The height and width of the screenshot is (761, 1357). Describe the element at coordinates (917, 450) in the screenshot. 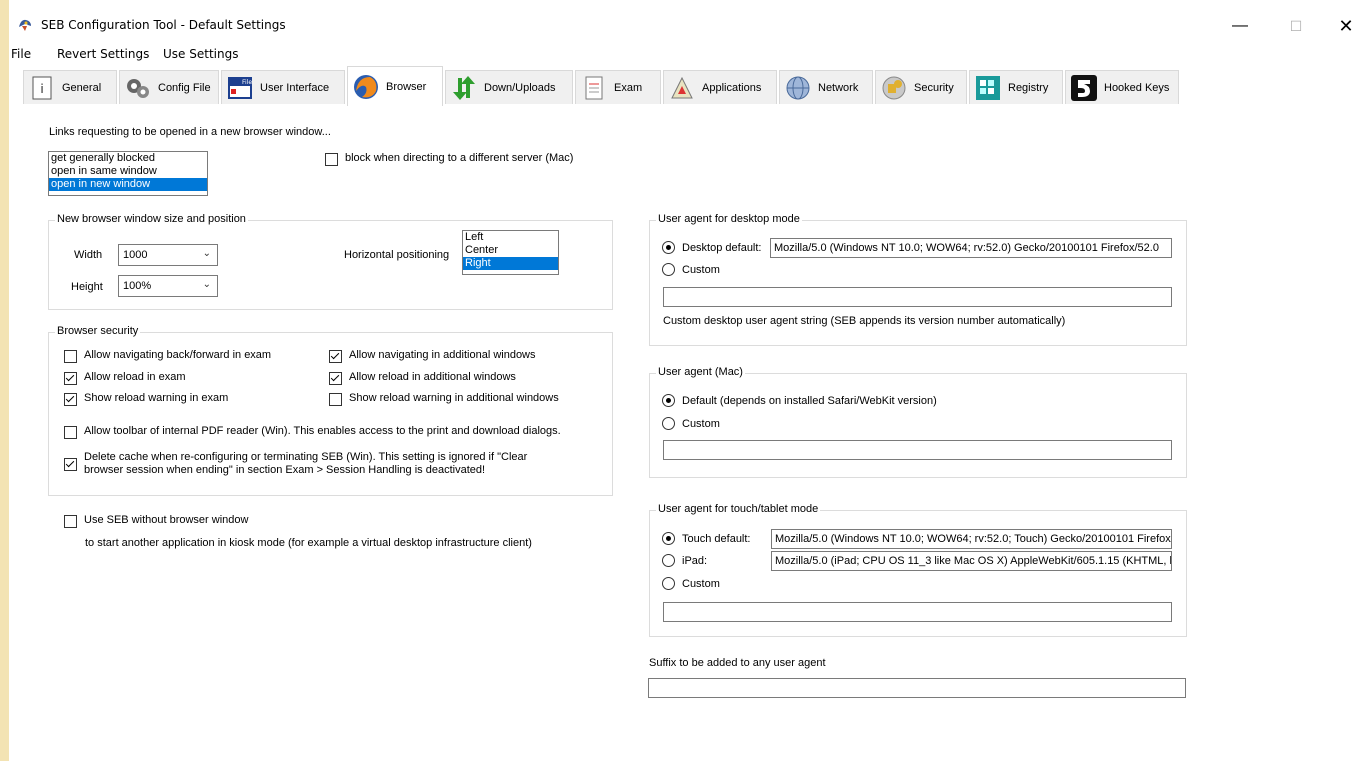

I see `mac-custom-ua-field` at that location.